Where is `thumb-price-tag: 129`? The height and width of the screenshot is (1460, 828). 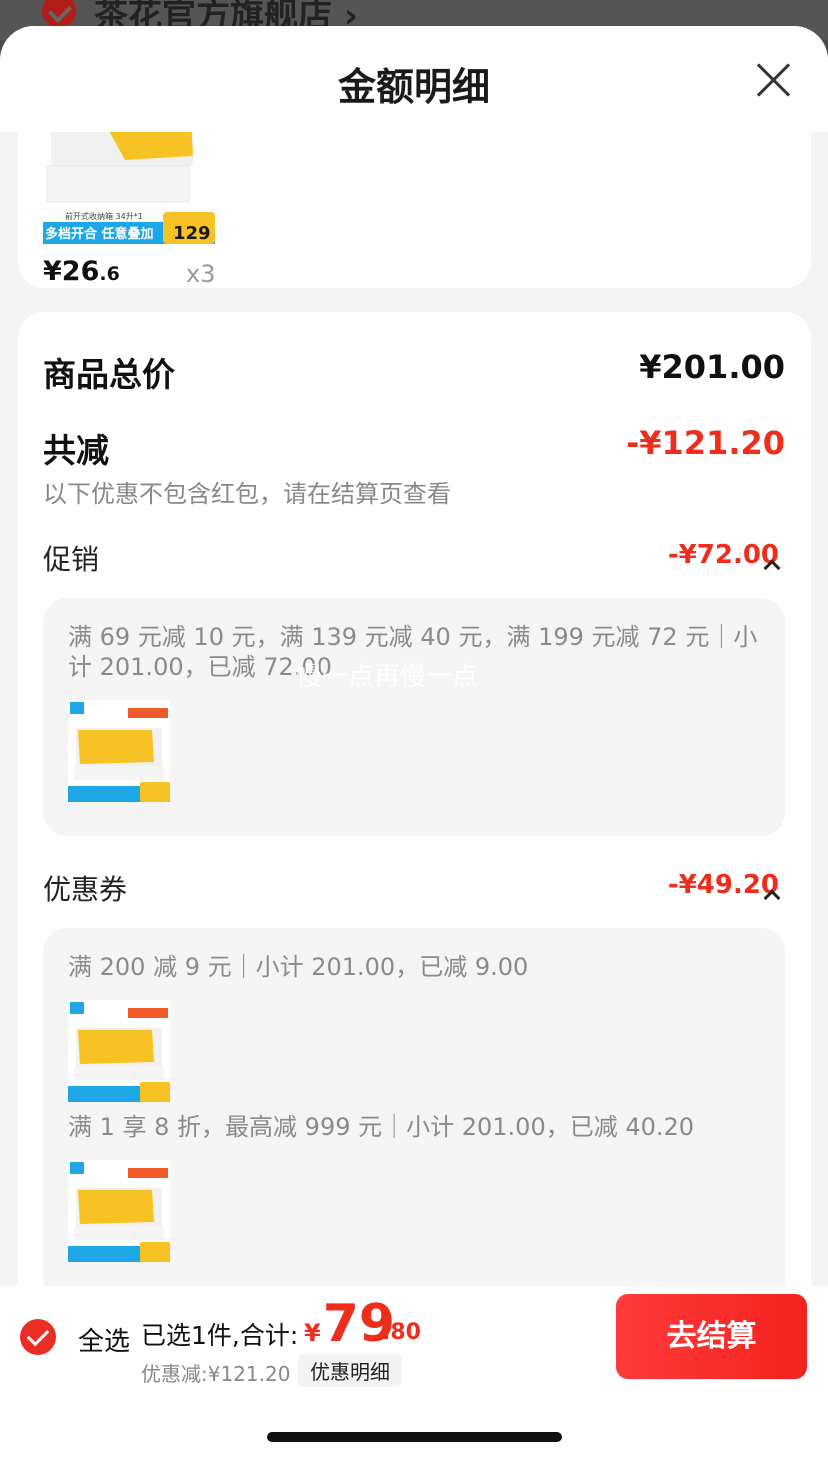 thumb-price-tag: 129 is located at coordinates (192, 233).